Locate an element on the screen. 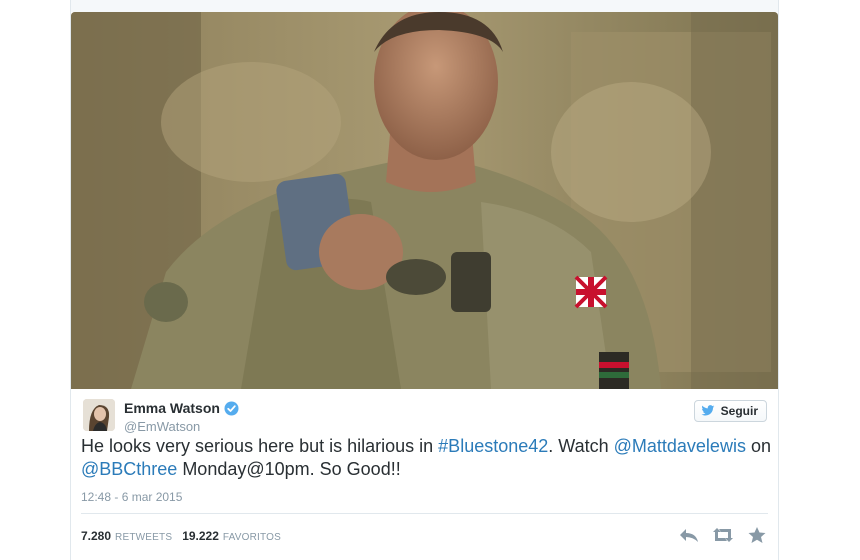 Image resolution: width=860 pixels, height=560 pixels. favorites-count: 19.222 is located at coordinates (200, 536).